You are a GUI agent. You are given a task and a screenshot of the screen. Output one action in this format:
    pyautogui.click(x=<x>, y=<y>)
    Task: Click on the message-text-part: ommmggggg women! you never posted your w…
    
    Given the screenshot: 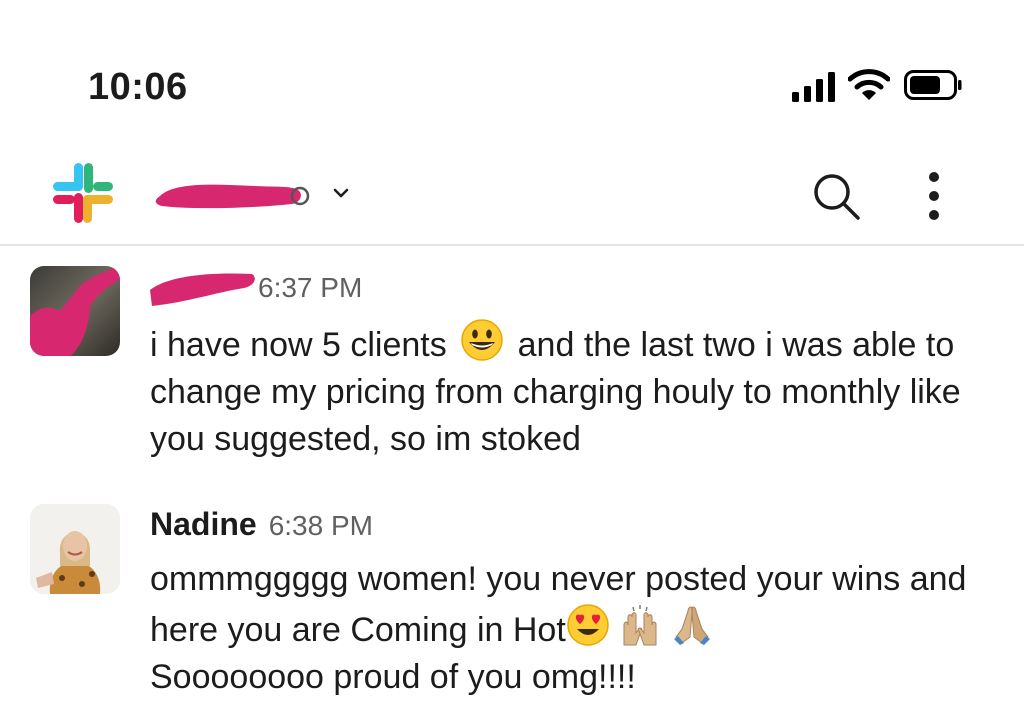 What is the action you would take?
    pyautogui.click(x=558, y=604)
    